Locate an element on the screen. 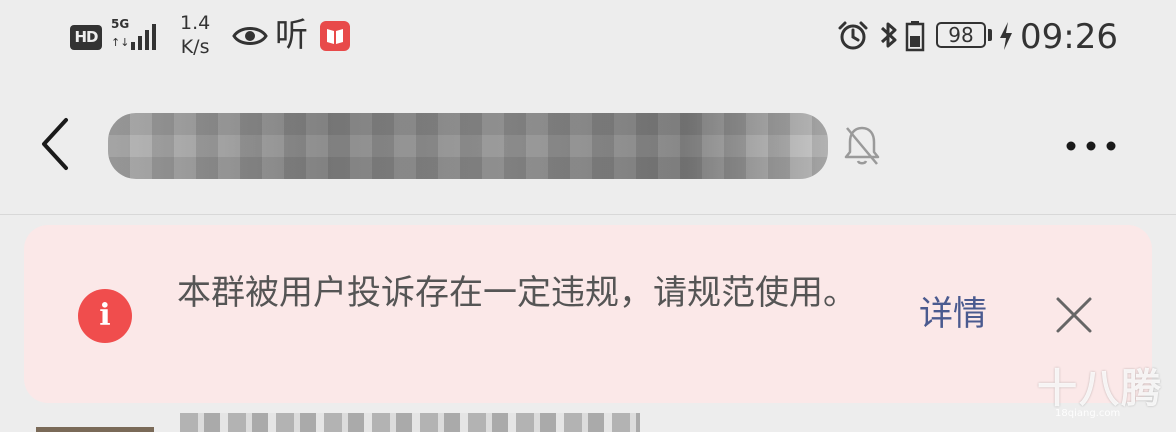 Image resolution: width=1176 pixels, height=432 pixels. battery-icon: 98 is located at coordinates (961, 35).